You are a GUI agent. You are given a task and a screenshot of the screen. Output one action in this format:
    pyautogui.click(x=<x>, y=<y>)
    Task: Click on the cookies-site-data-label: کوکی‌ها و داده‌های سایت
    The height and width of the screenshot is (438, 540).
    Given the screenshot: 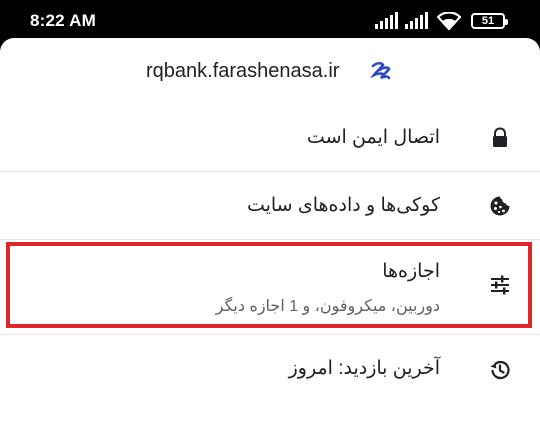 What is the action you would take?
    pyautogui.click(x=343, y=205)
    